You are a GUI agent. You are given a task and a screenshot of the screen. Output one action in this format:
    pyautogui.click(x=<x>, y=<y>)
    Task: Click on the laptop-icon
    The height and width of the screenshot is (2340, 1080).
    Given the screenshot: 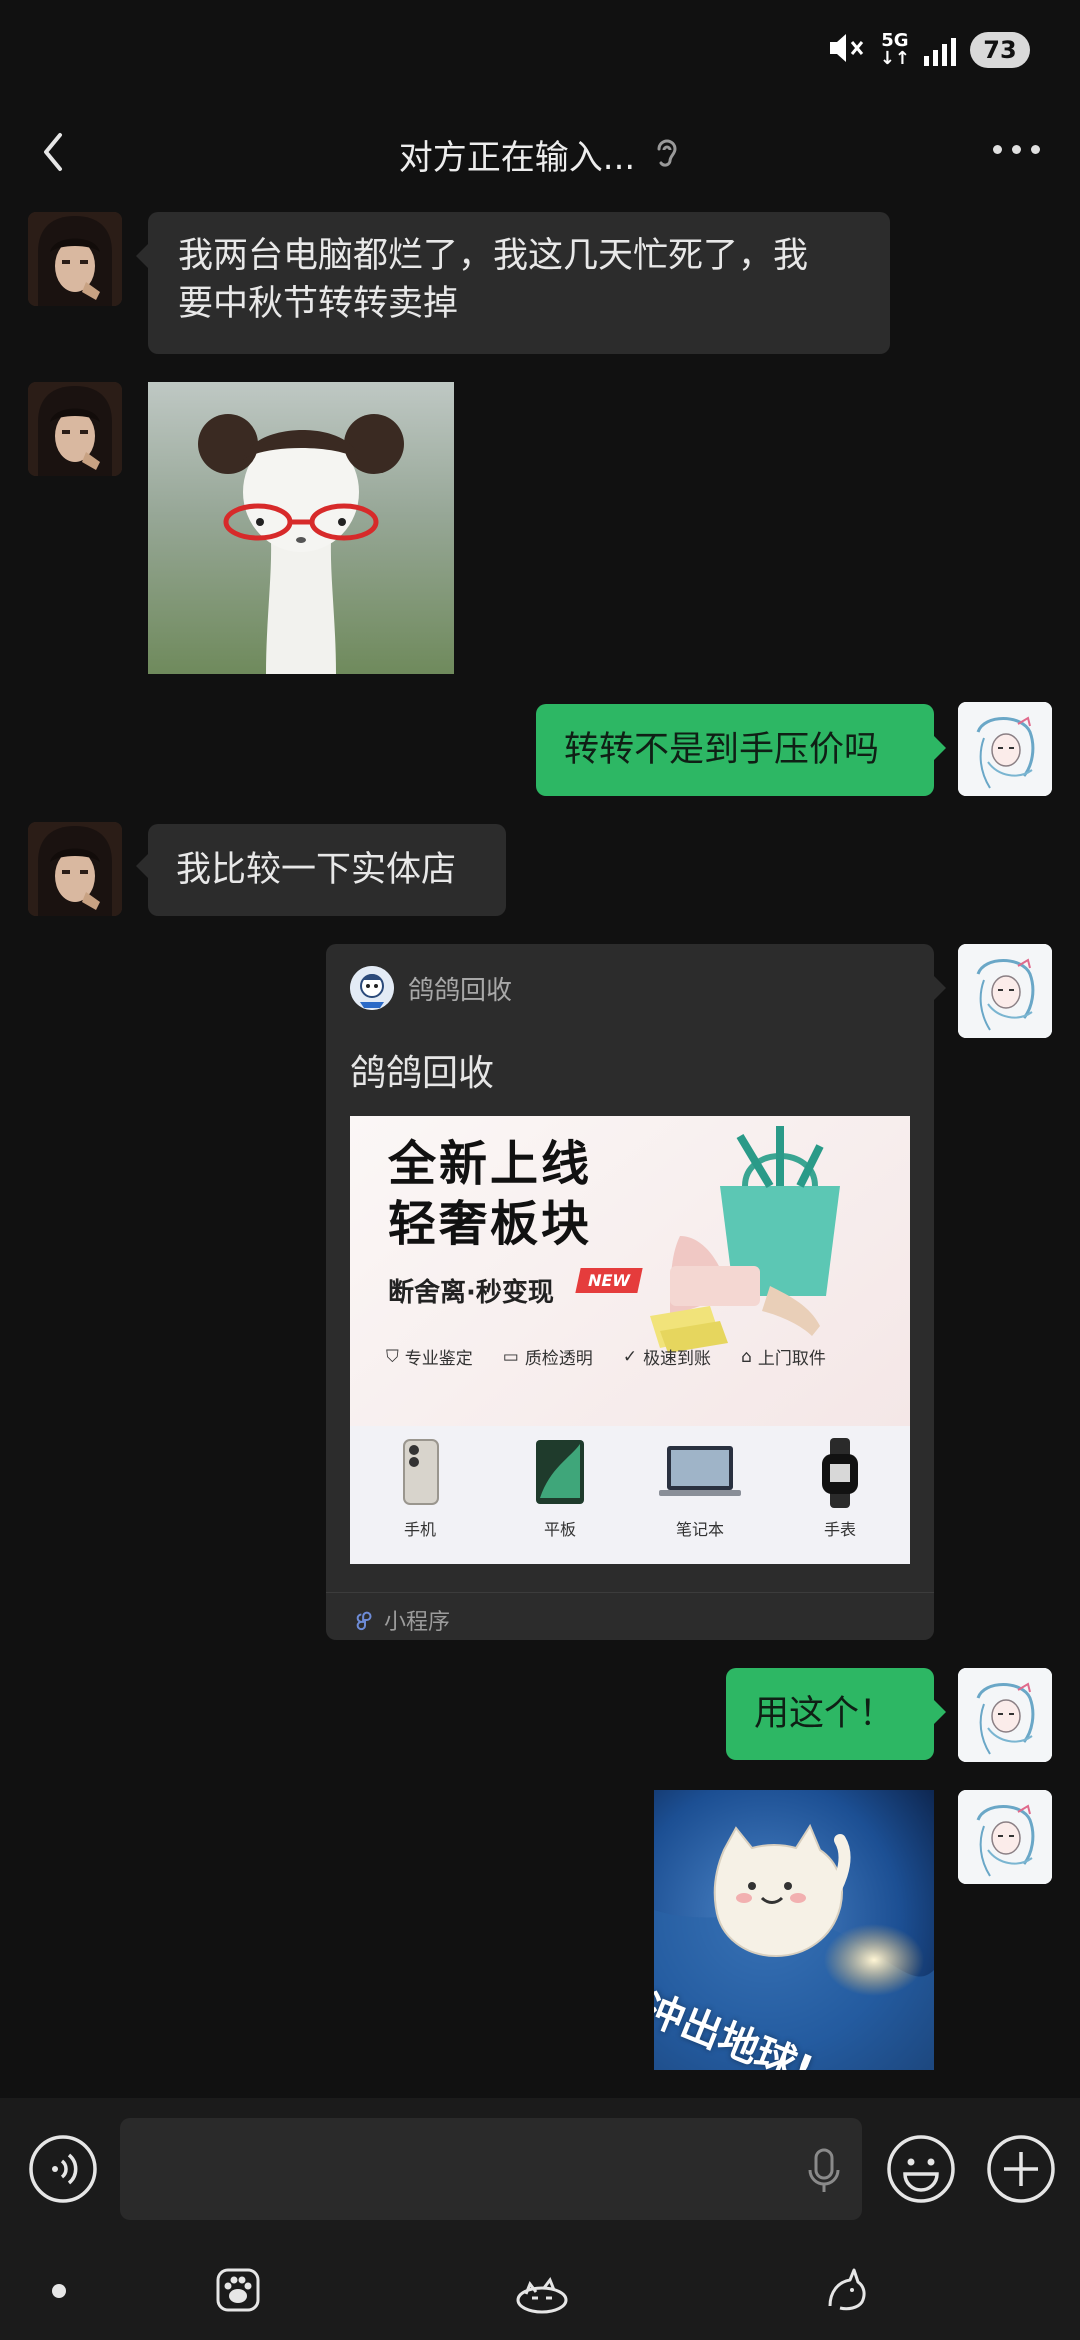 What is the action you would take?
    pyautogui.click(x=700, y=1471)
    